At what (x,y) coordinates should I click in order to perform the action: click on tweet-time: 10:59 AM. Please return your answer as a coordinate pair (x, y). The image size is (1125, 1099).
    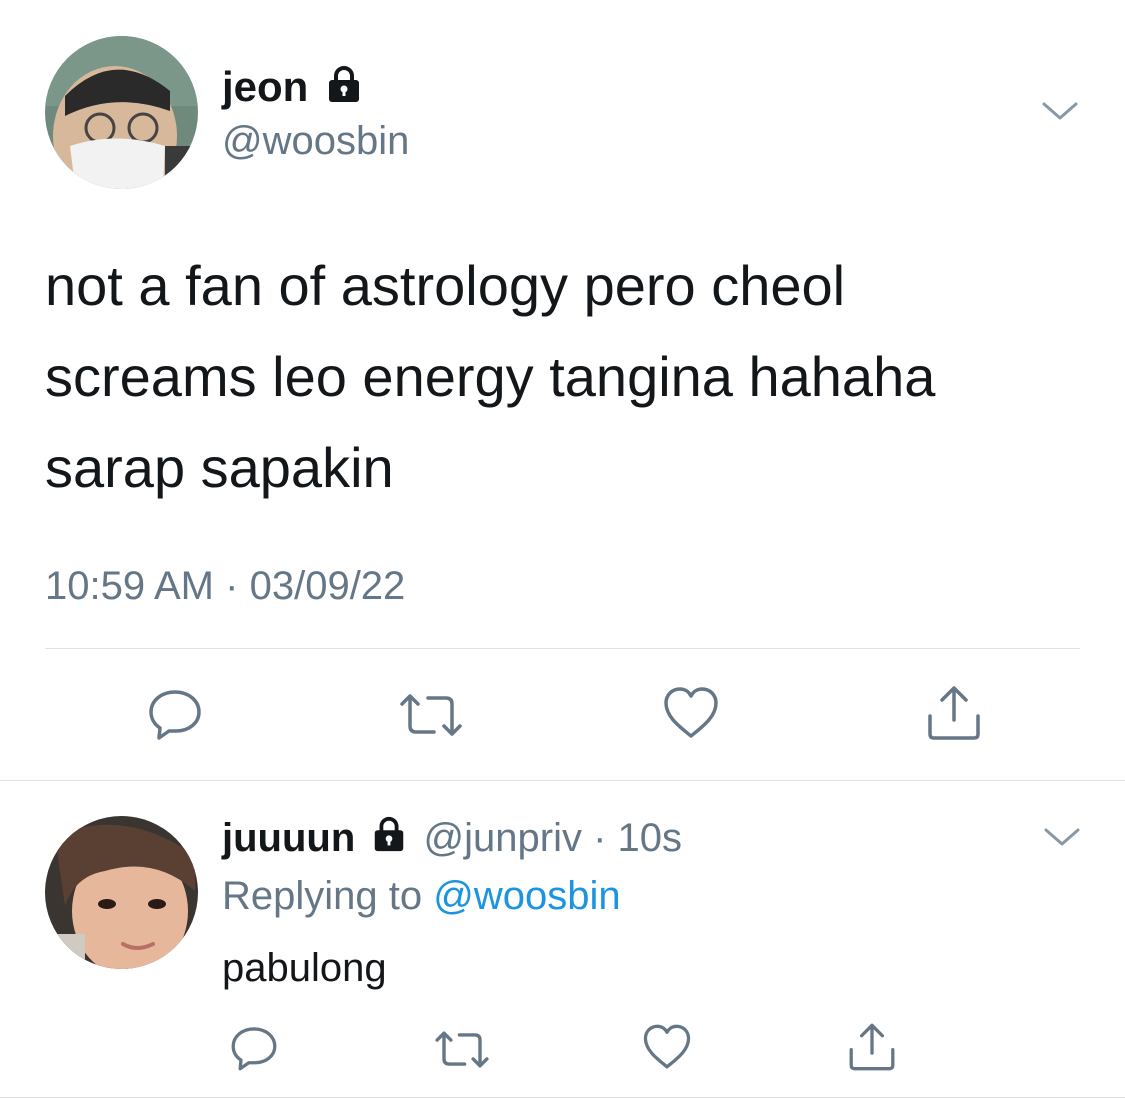
    Looking at the image, I should click on (130, 586).